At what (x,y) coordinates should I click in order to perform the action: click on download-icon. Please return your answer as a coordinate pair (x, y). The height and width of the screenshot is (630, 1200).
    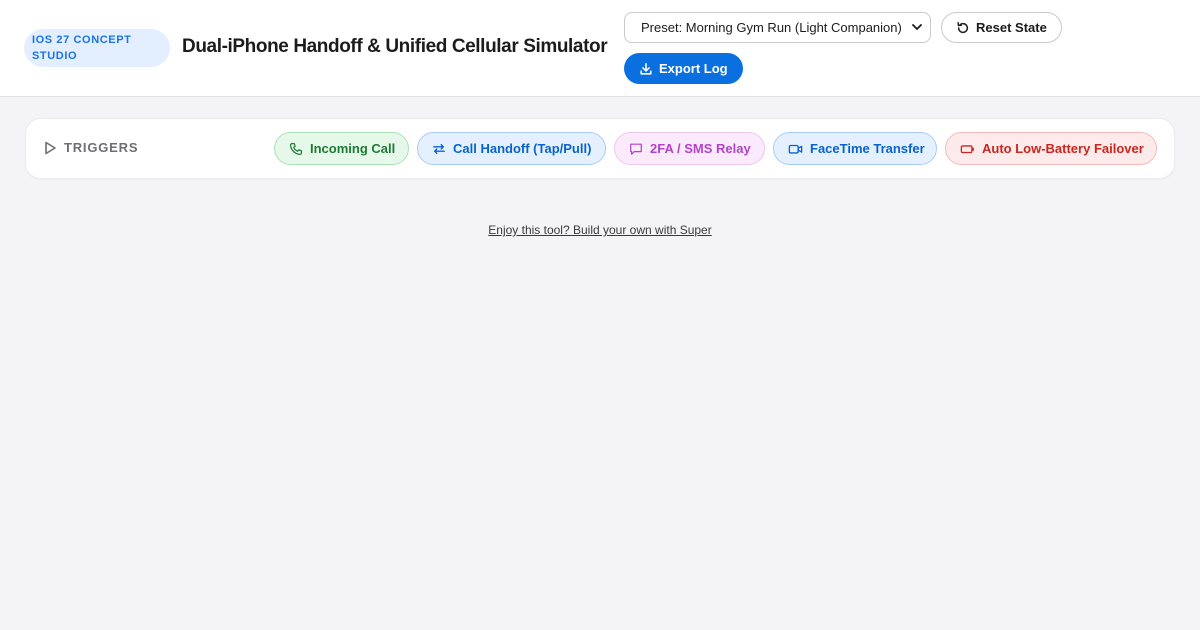
    Looking at the image, I should click on (646, 68).